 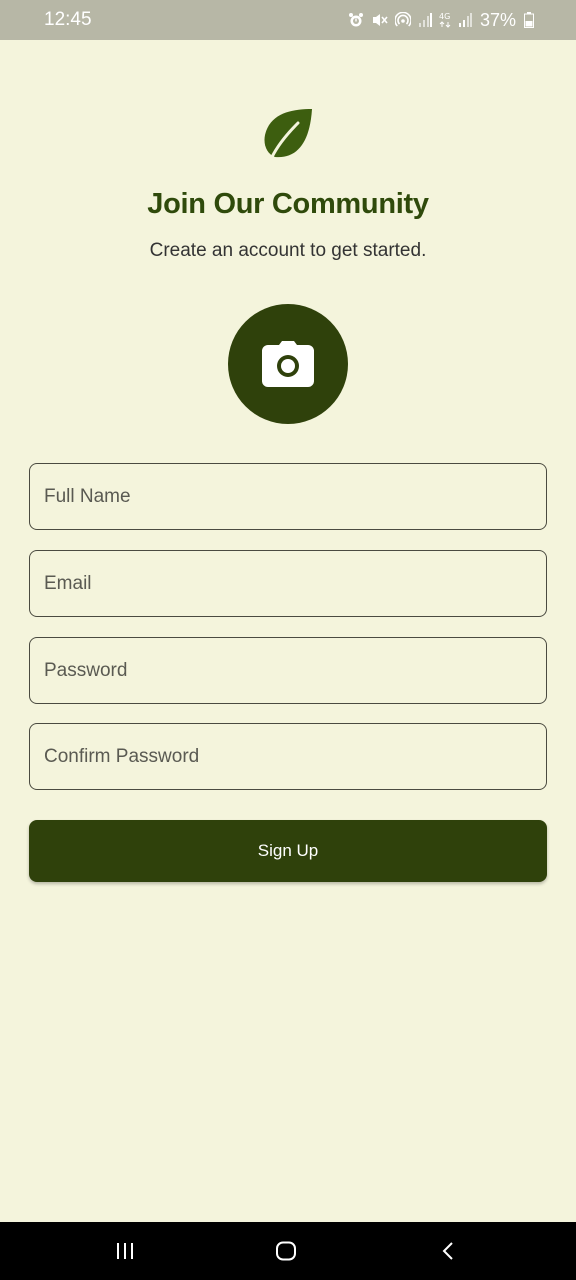 I want to click on email-input, so click(x=288, y=583).